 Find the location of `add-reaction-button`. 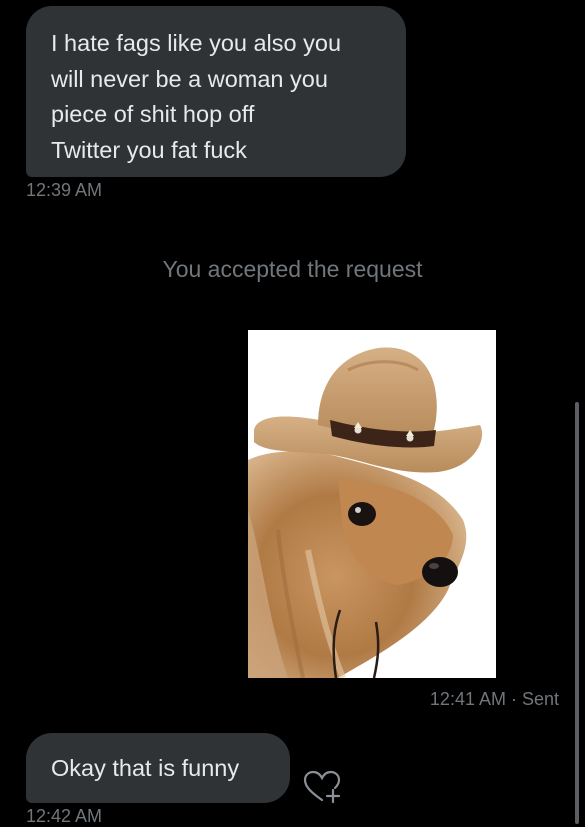

add-reaction-button is located at coordinates (322, 787).